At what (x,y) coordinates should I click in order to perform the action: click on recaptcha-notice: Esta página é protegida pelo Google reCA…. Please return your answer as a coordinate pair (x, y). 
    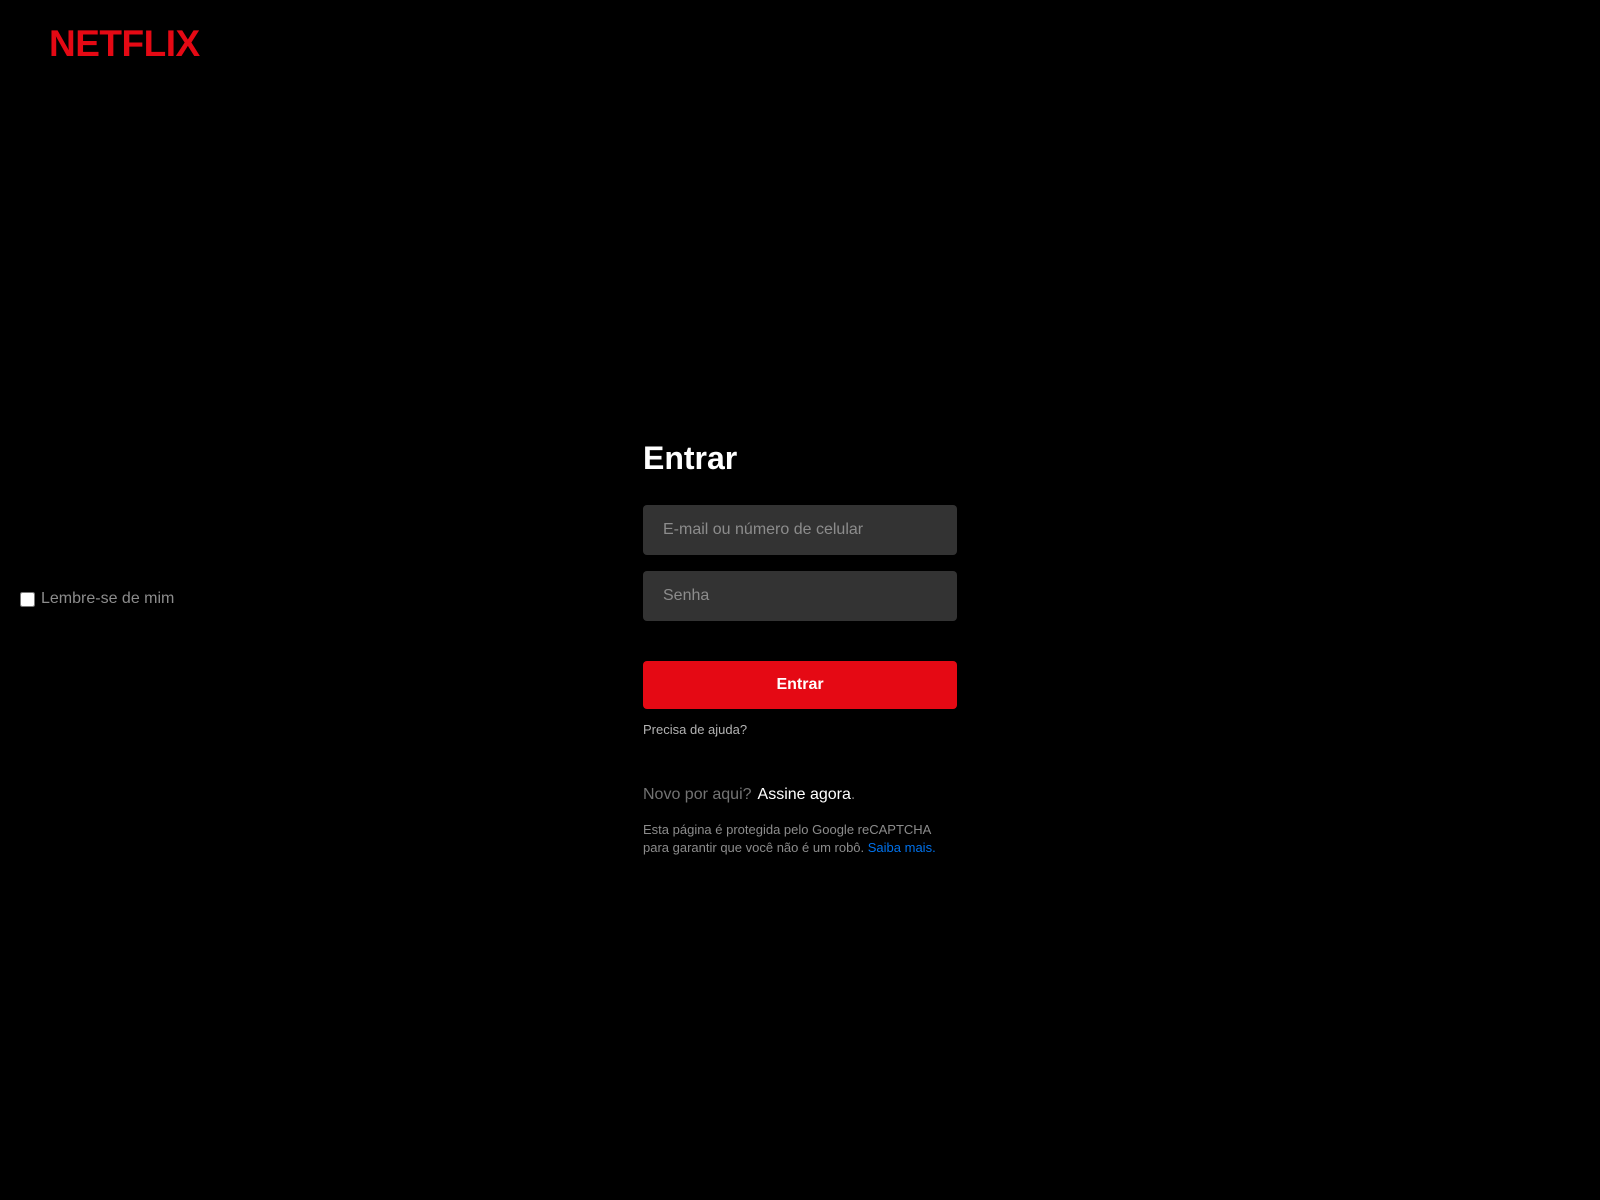
    Looking at the image, I should click on (800, 839).